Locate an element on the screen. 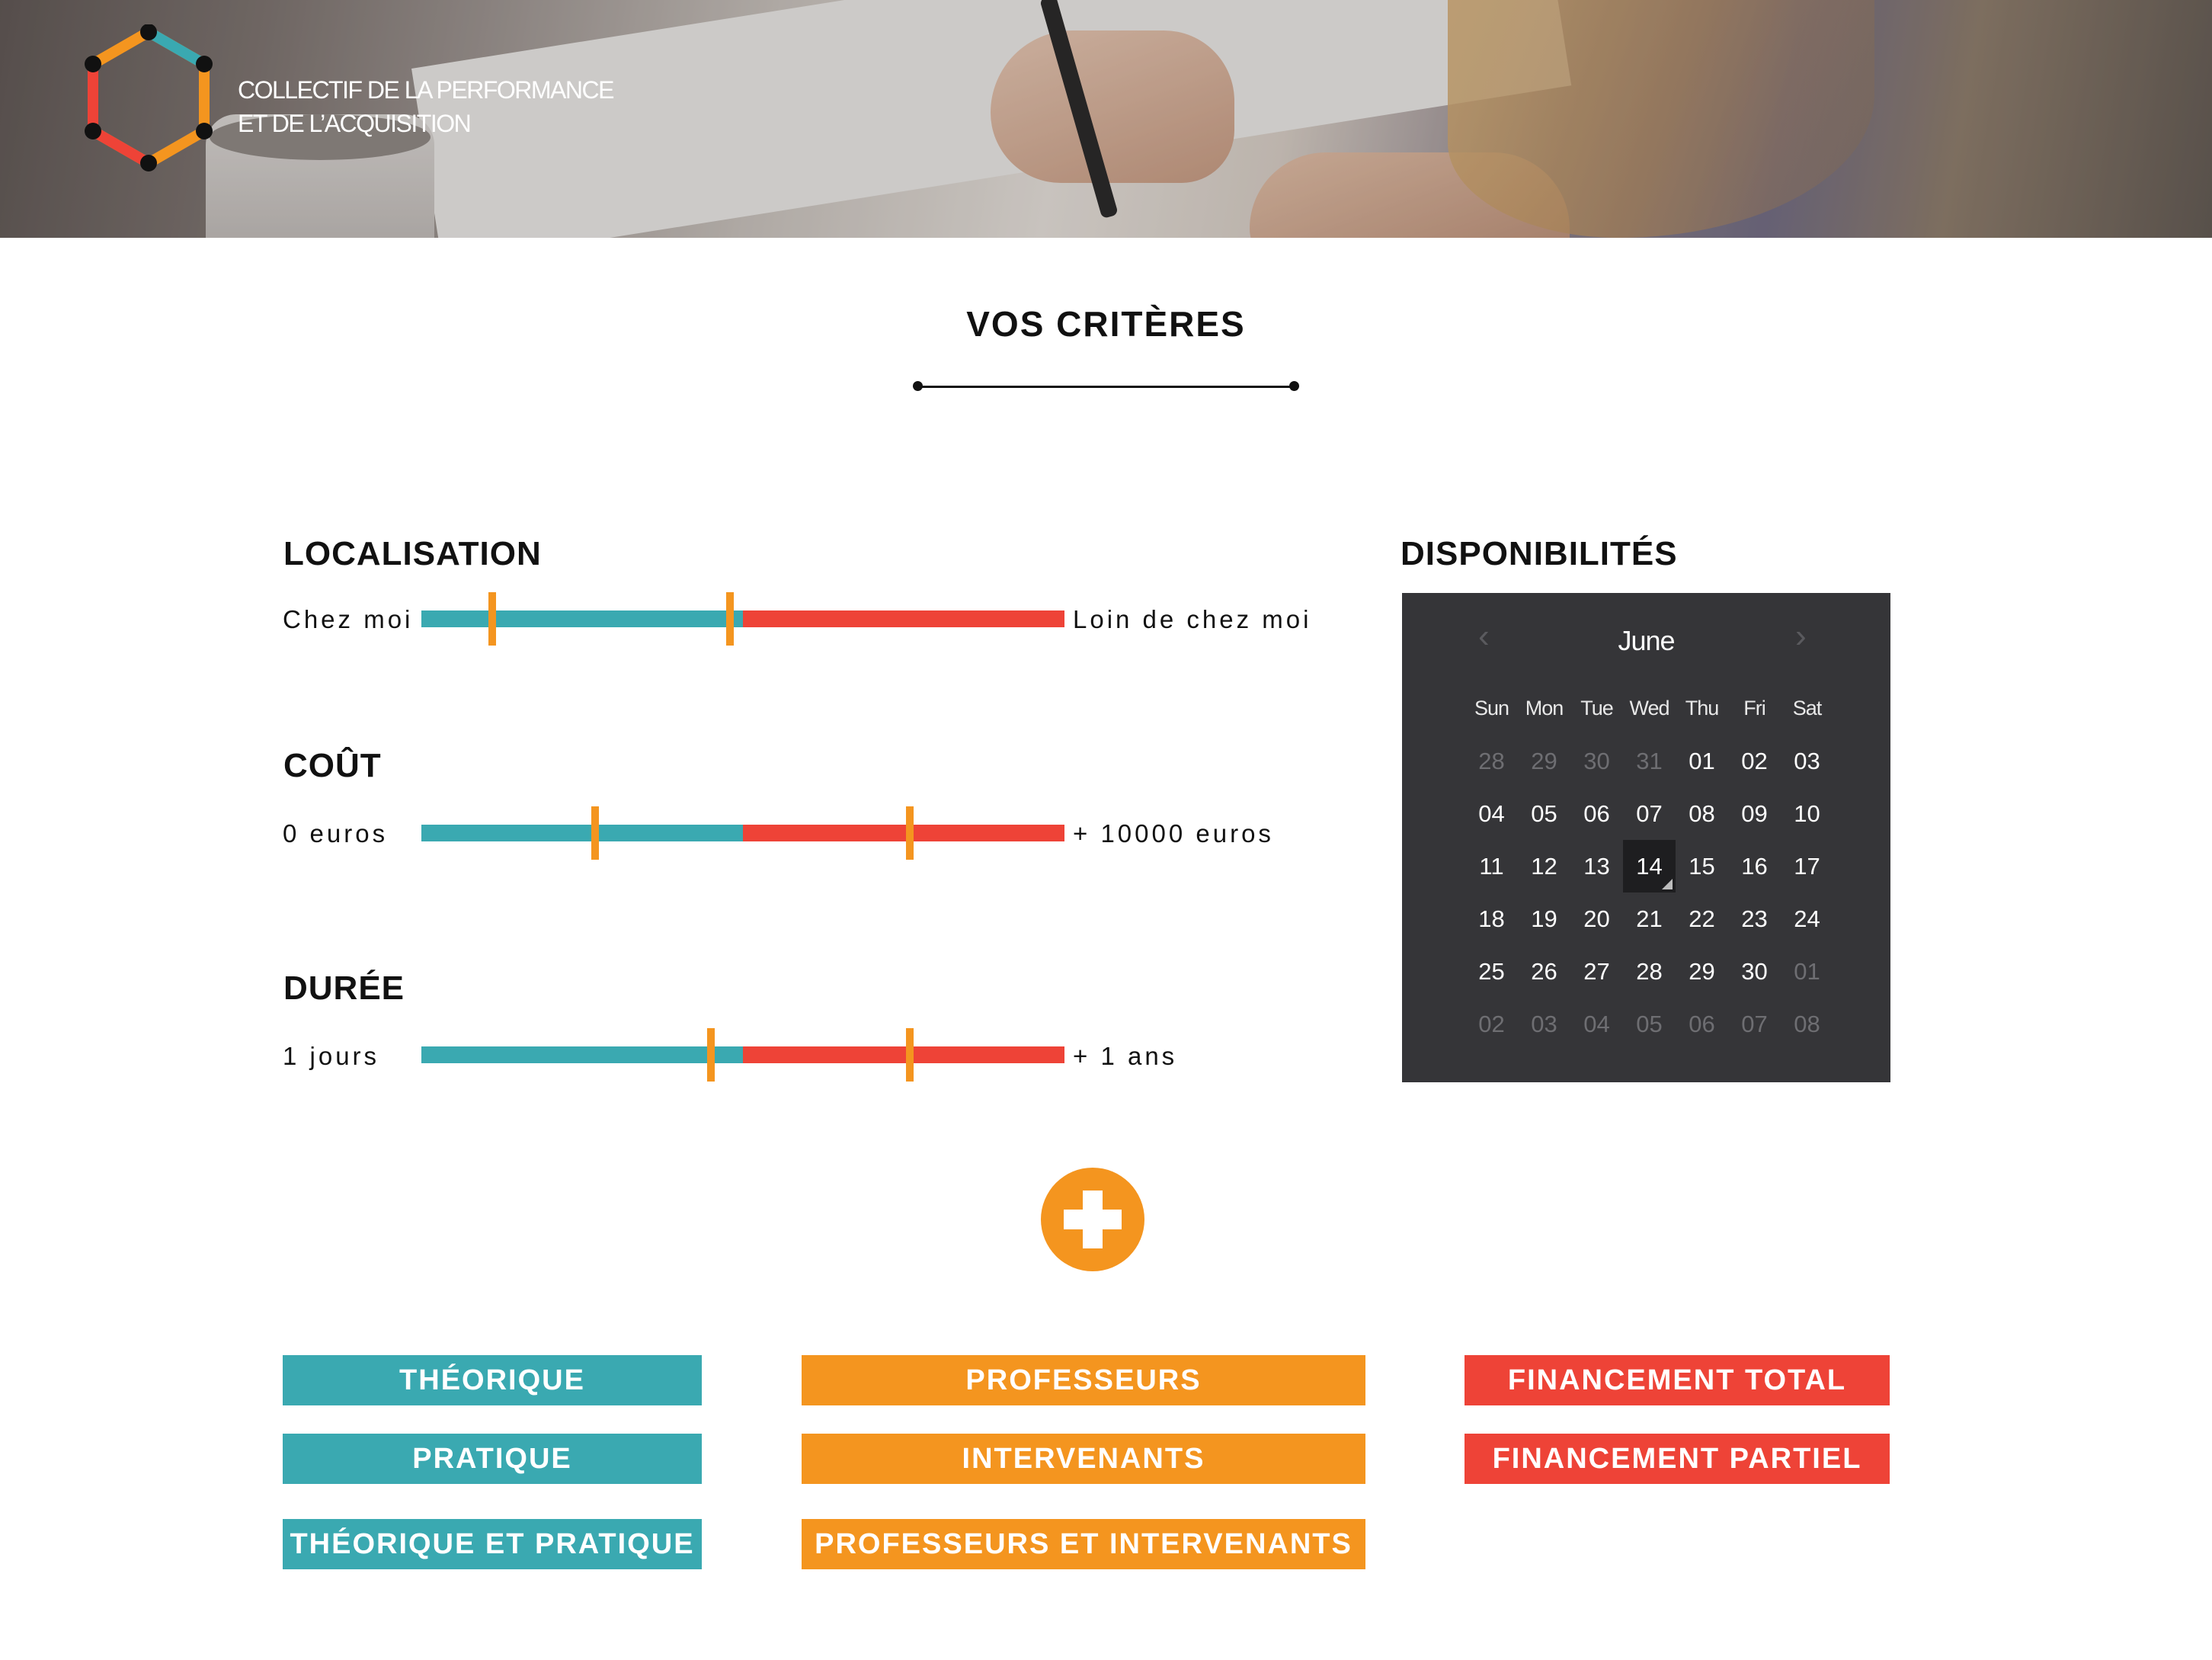  calendar-weekday: Sun is located at coordinates (1491, 708).